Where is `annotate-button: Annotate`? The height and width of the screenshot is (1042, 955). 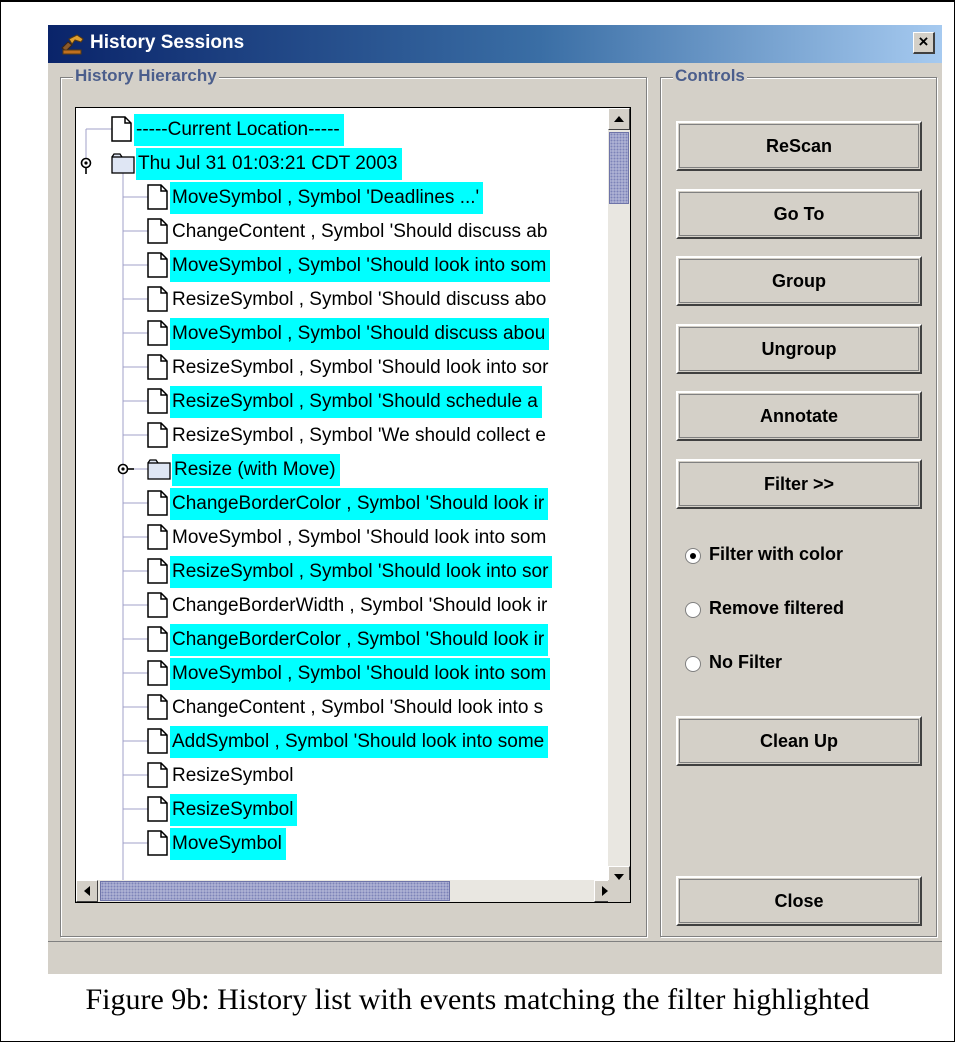 annotate-button: Annotate is located at coordinates (799, 416).